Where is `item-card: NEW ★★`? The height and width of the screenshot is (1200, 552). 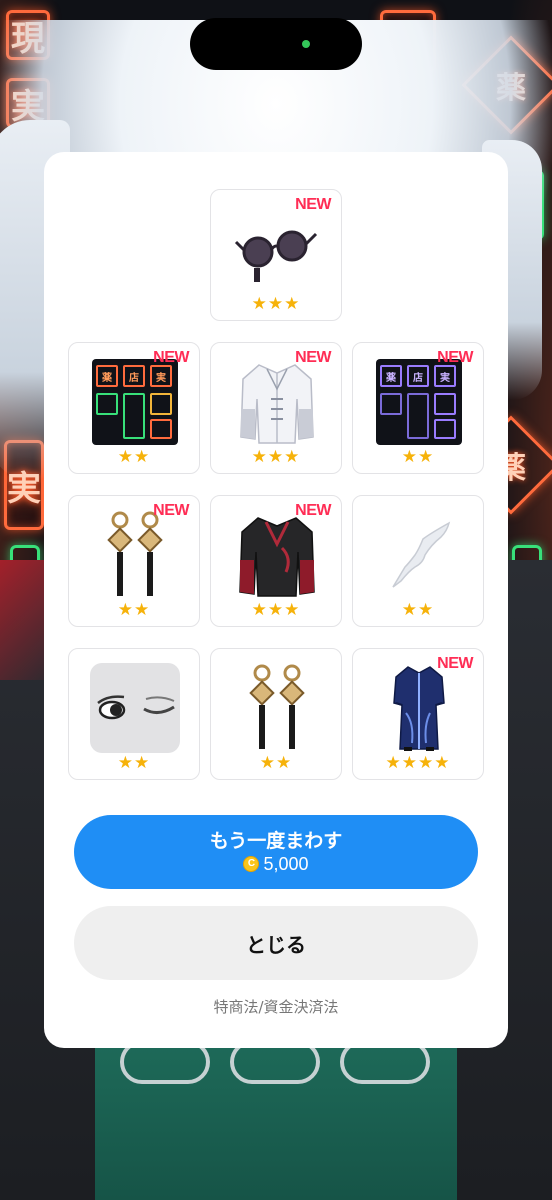 item-card: NEW ★★ is located at coordinates (134, 561).